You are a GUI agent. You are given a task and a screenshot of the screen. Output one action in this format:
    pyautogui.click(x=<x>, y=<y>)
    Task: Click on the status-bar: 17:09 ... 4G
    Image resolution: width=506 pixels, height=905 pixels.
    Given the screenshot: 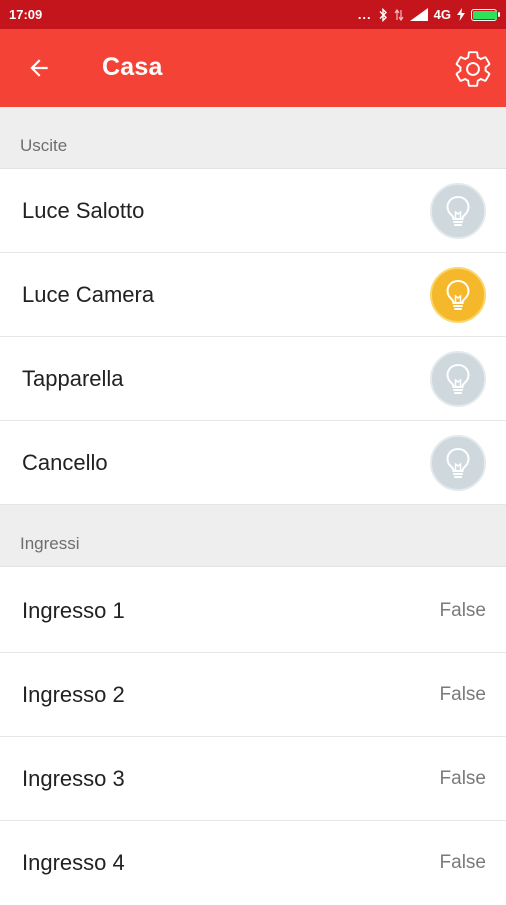 What is the action you would take?
    pyautogui.click(x=253, y=14)
    